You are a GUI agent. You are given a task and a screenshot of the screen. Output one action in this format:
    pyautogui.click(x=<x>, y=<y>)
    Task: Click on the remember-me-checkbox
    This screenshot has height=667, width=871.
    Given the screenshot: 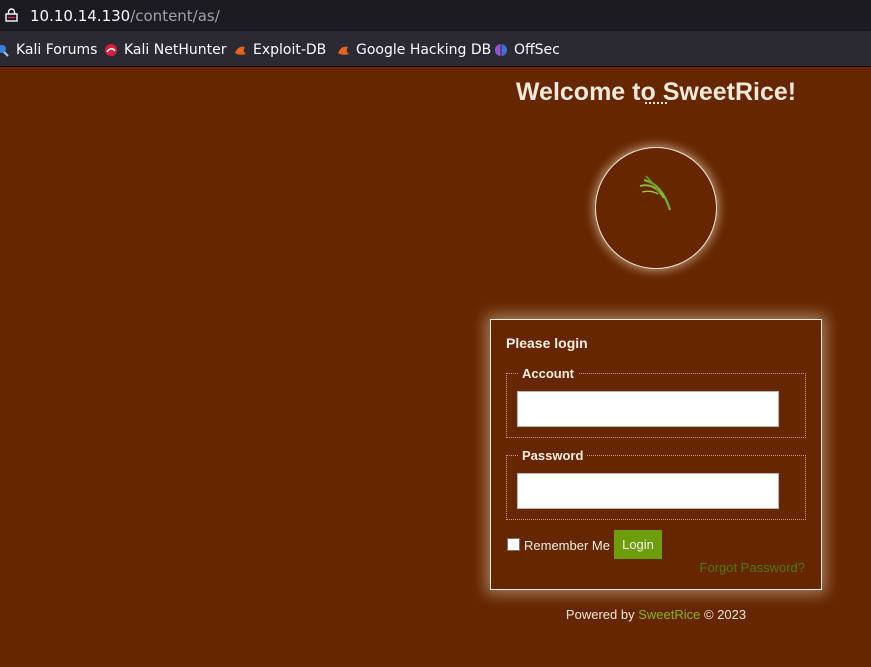 What is the action you would take?
    pyautogui.click(x=513, y=544)
    